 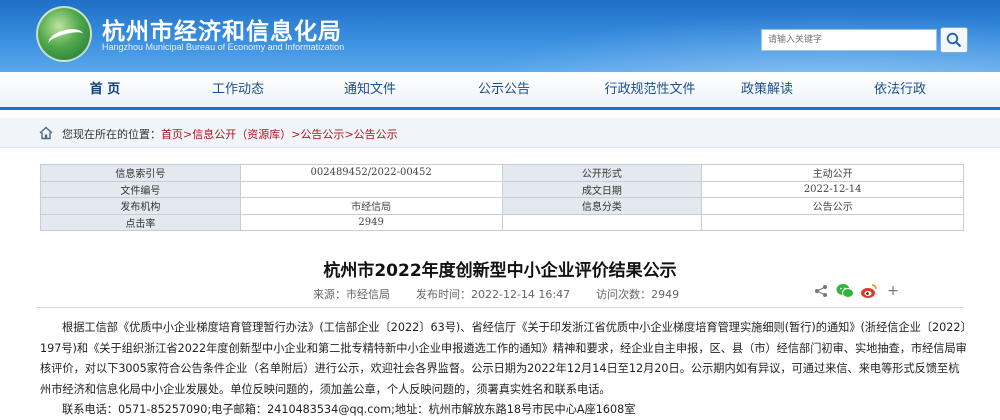 I want to click on share-icon, so click(x=821, y=291).